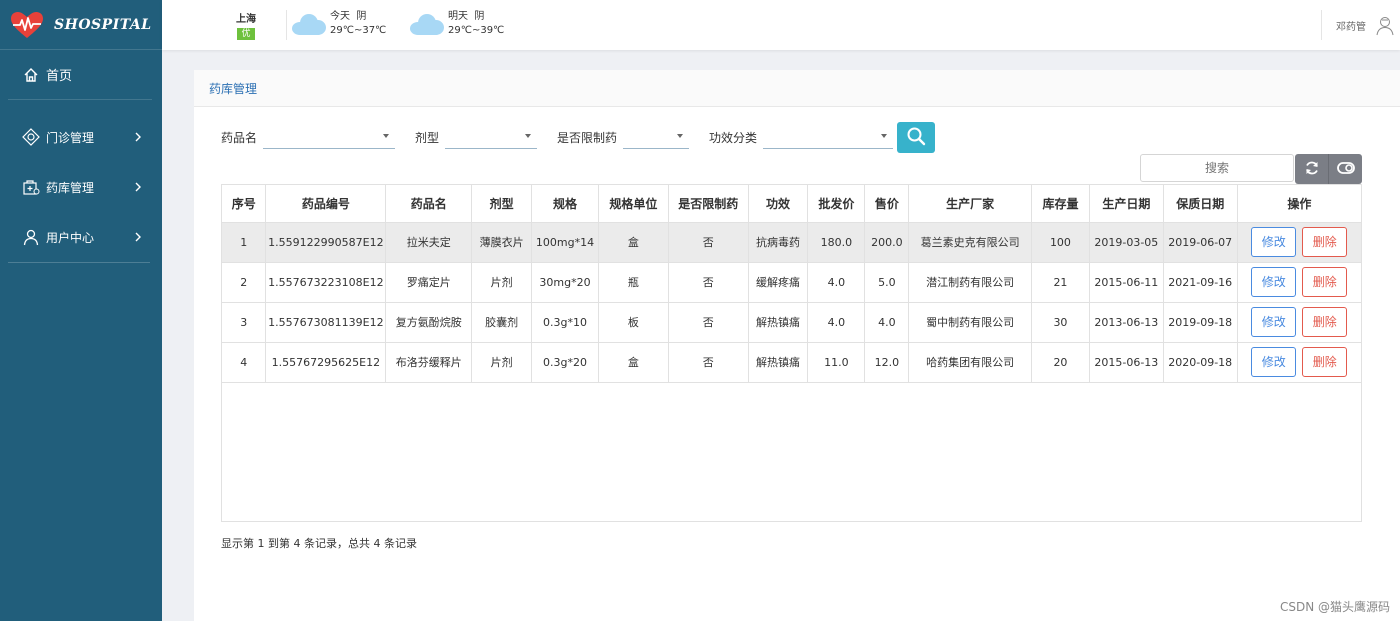  I want to click on sidebar-item-pharmacy: 药库管理, so click(81, 187).